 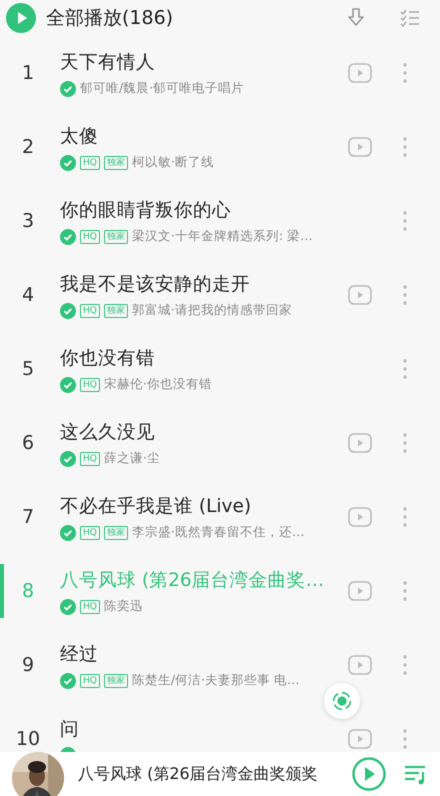 I want to click on target-icon, so click(x=342, y=701).